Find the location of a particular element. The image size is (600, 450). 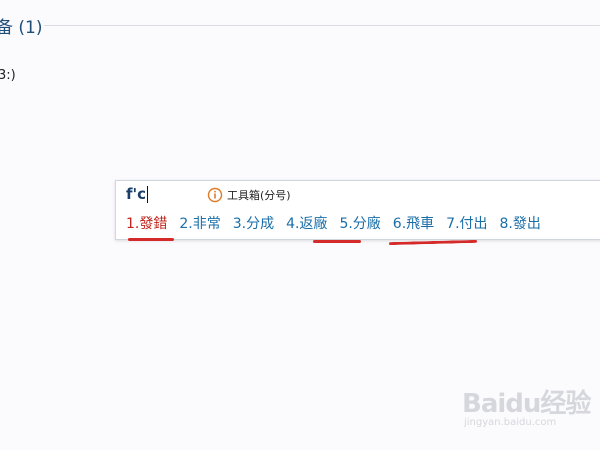

candidate-5: 5.分廠 is located at coordinates (359, 223).